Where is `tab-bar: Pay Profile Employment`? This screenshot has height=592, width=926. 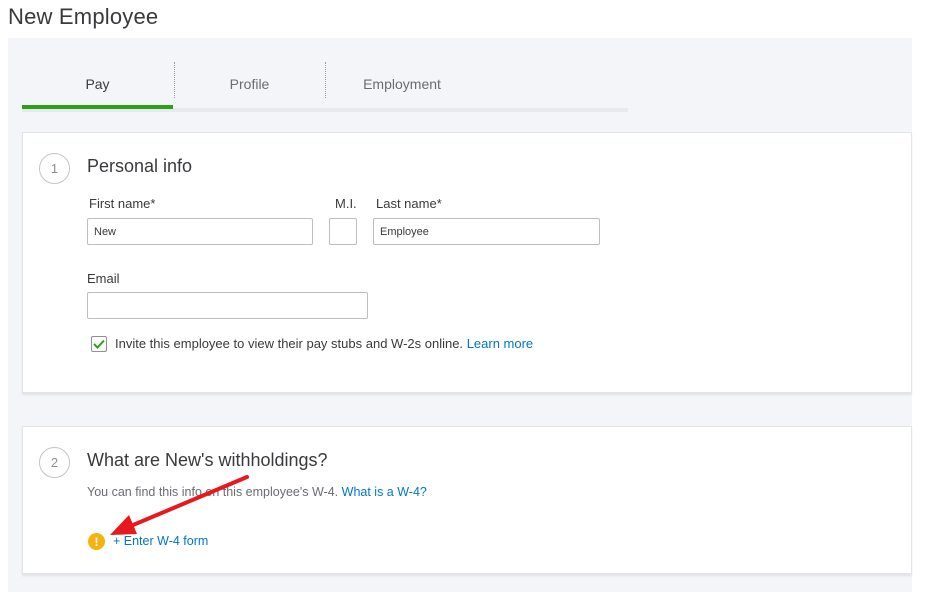
tab-bar: Pay Profile Employment is located at coordinates (325, 86).